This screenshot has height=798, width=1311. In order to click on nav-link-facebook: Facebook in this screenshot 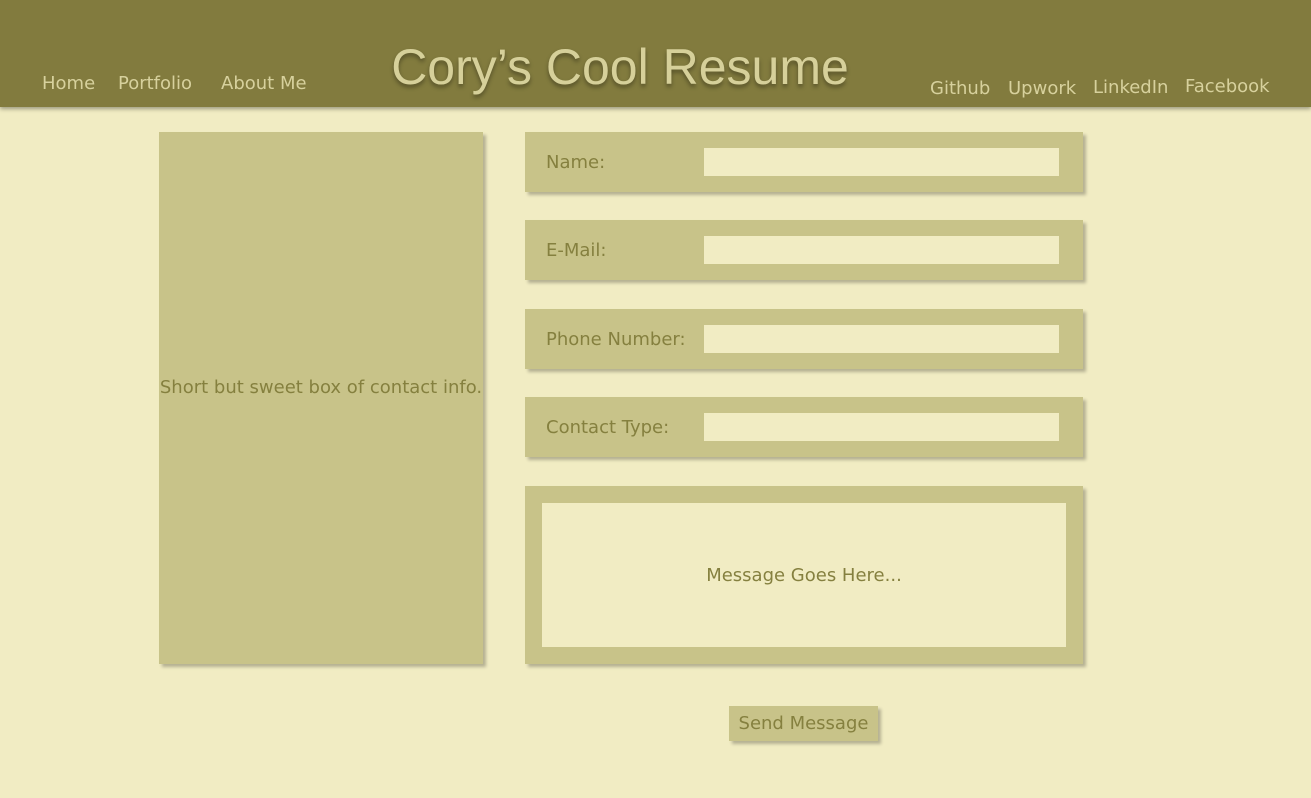, I will do `click(1227, 86)`.